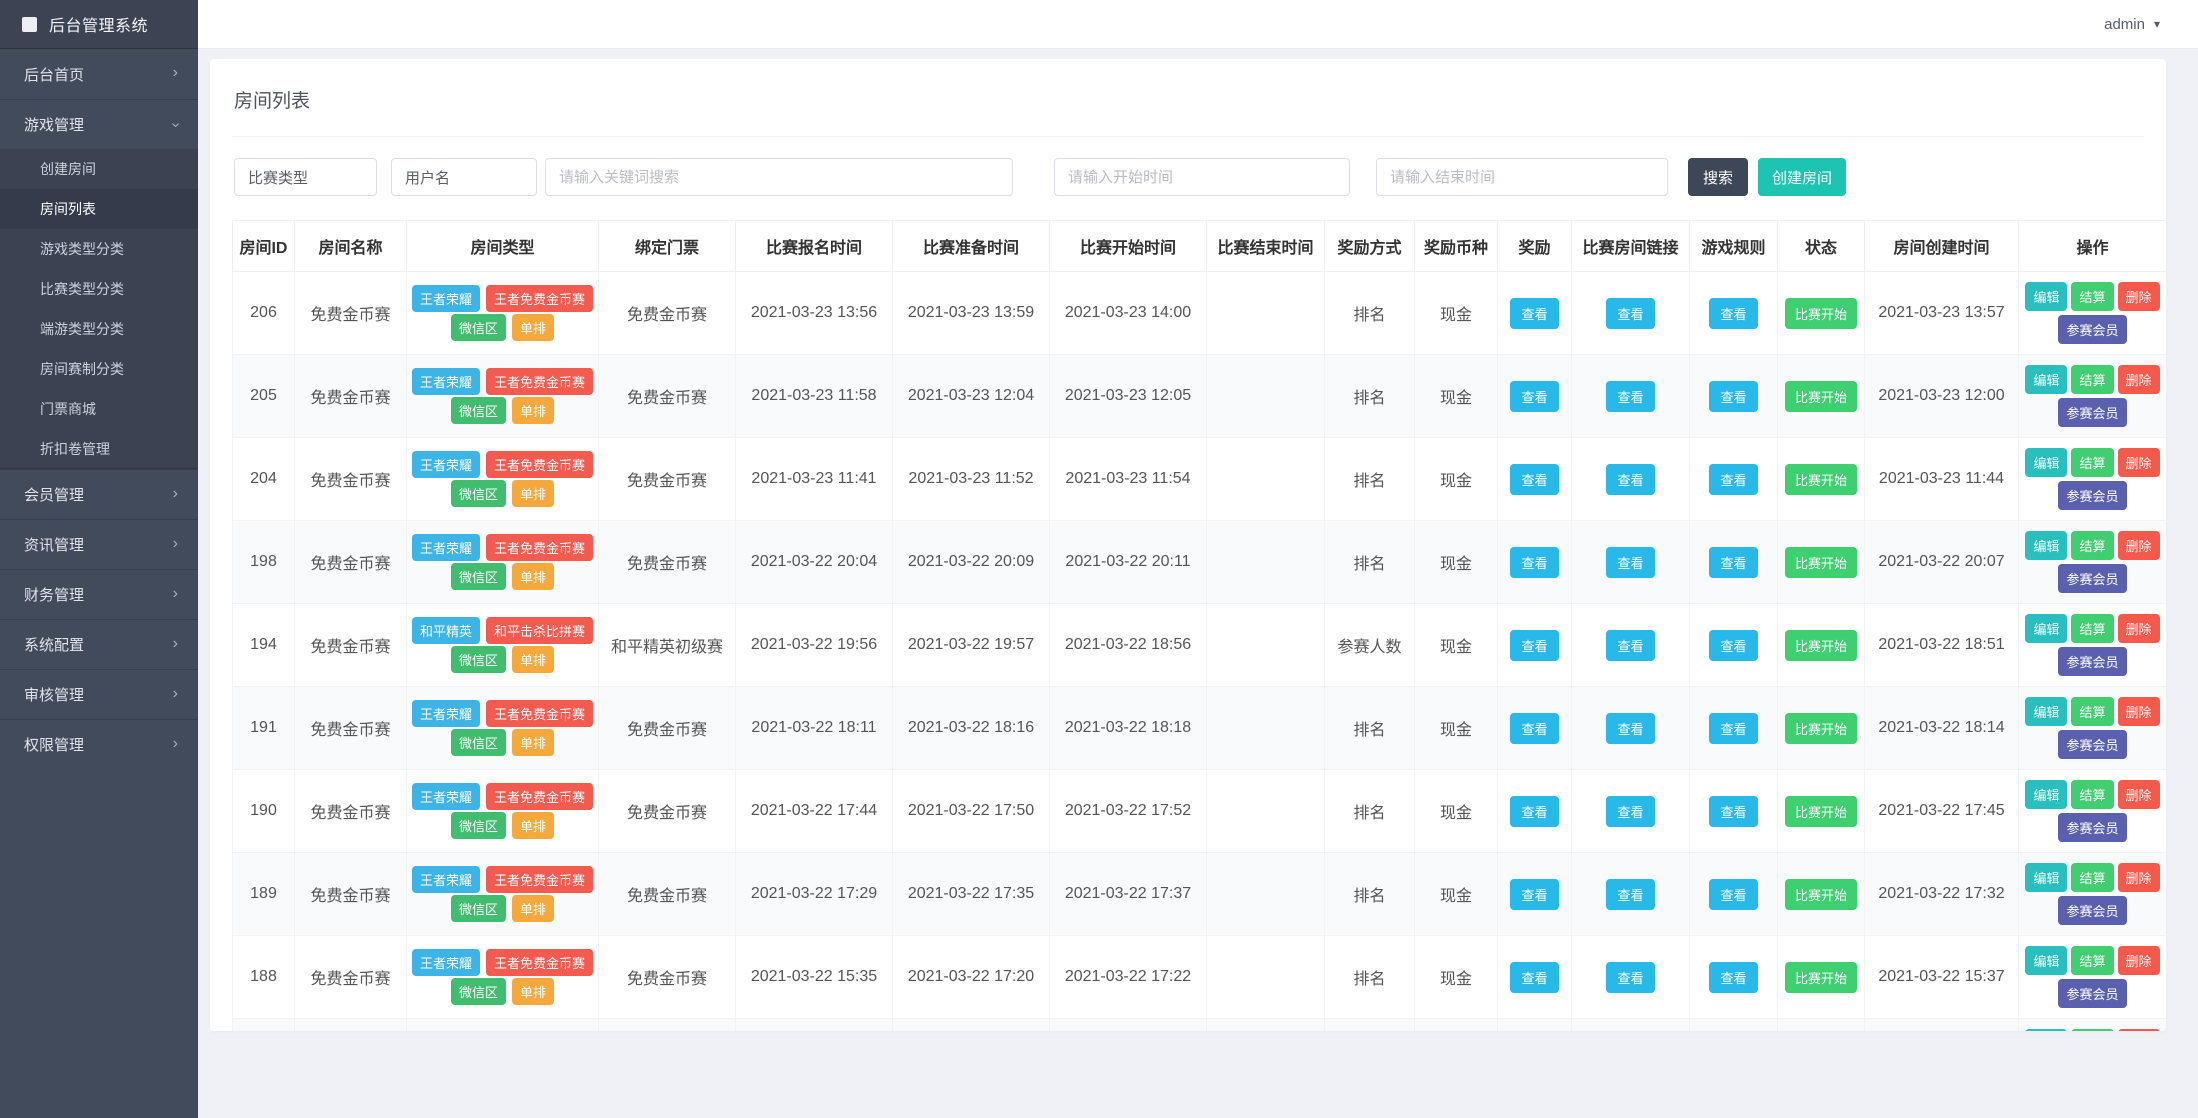  What do you see at coordinates (350, 894) in the screenshot?
I see `room-name-cell: 免费金币赛` at bounding box center [350, 894].